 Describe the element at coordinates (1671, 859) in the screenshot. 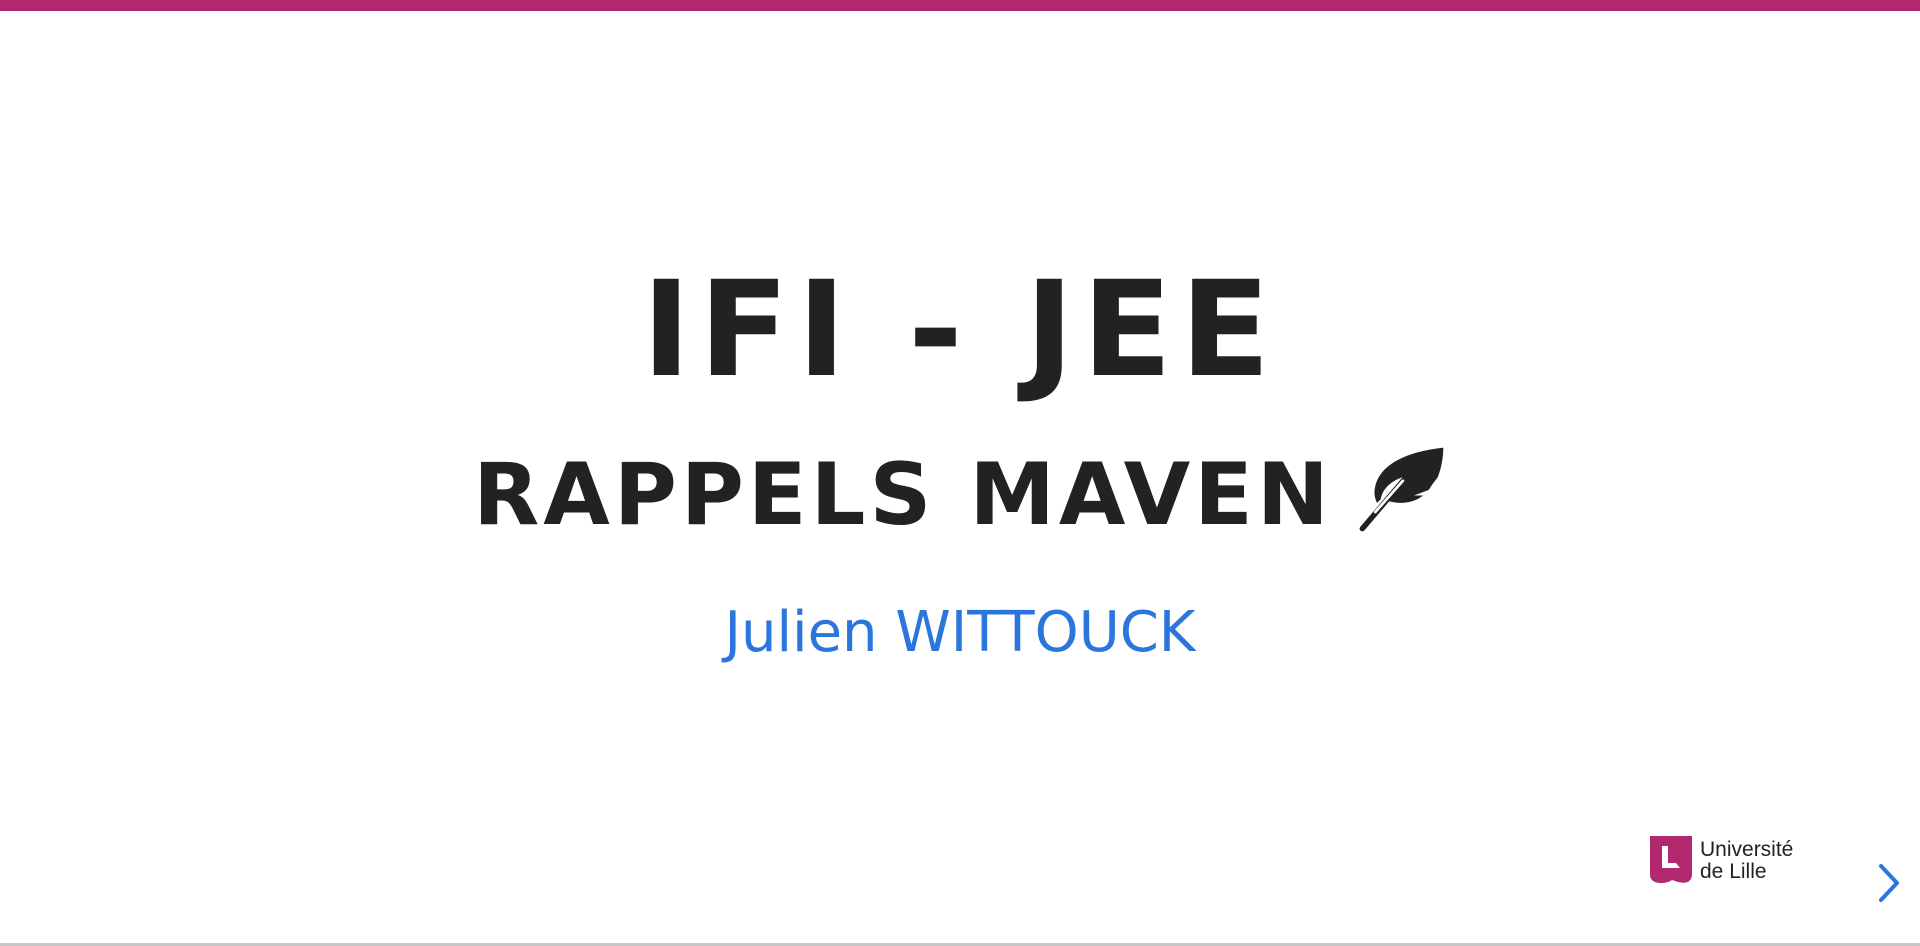

I see `university-shield-icon` at that location.